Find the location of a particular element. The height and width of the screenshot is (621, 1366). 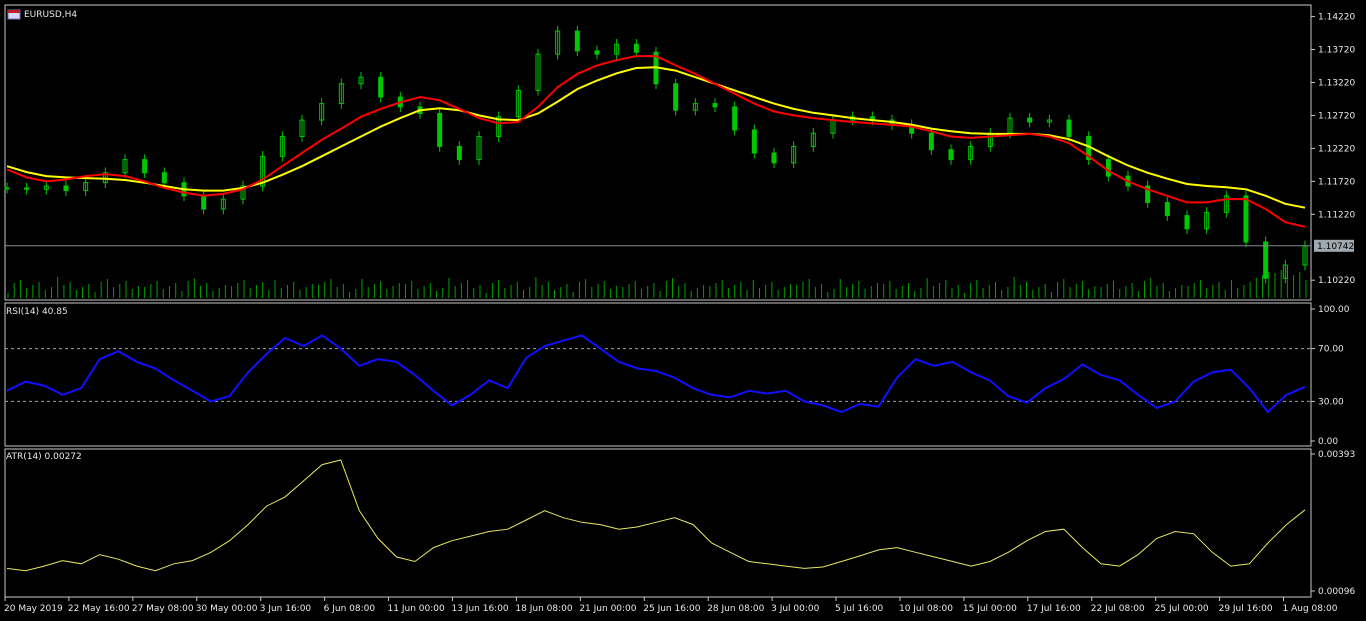

current-price-label: 1.10742 is located at coordinates (1335, 247).